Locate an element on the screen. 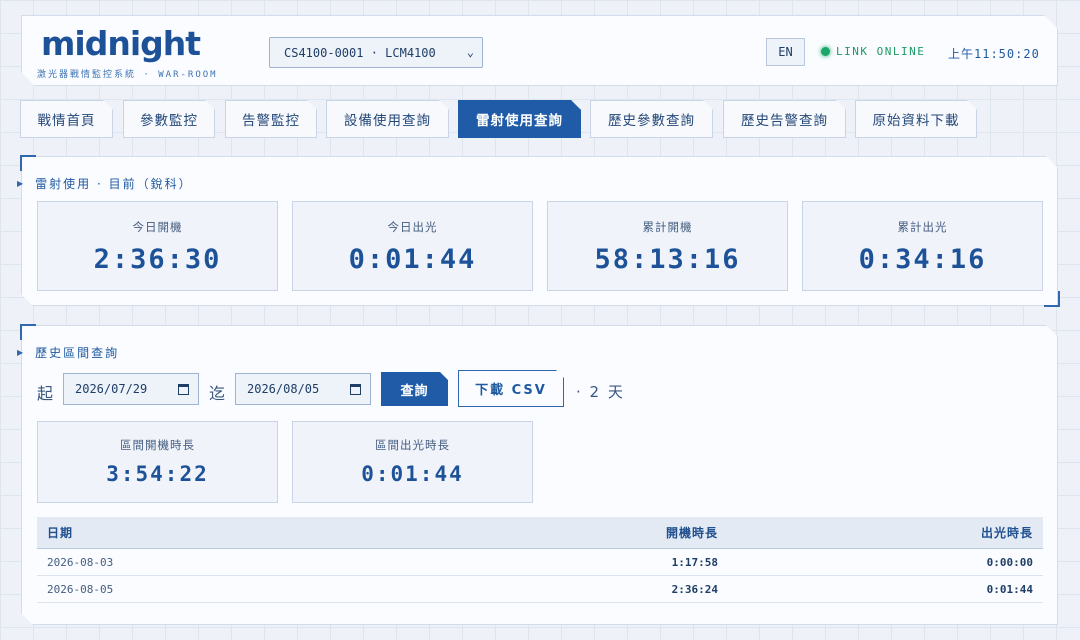 Image resolution: width=1080 pixels, height=640 pixels. clock: 上午11:50:20 is located at coordinates (994, 54).